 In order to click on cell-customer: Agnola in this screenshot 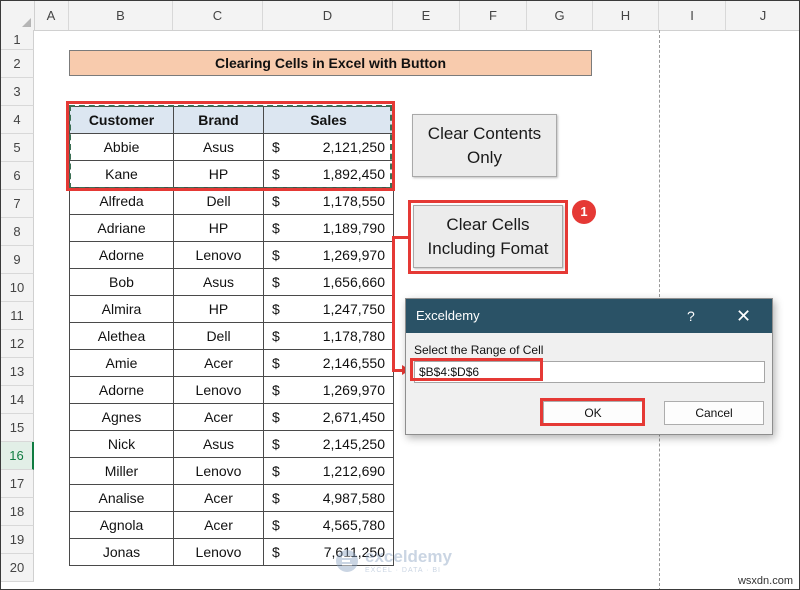, I will do `click(121, 525)`.